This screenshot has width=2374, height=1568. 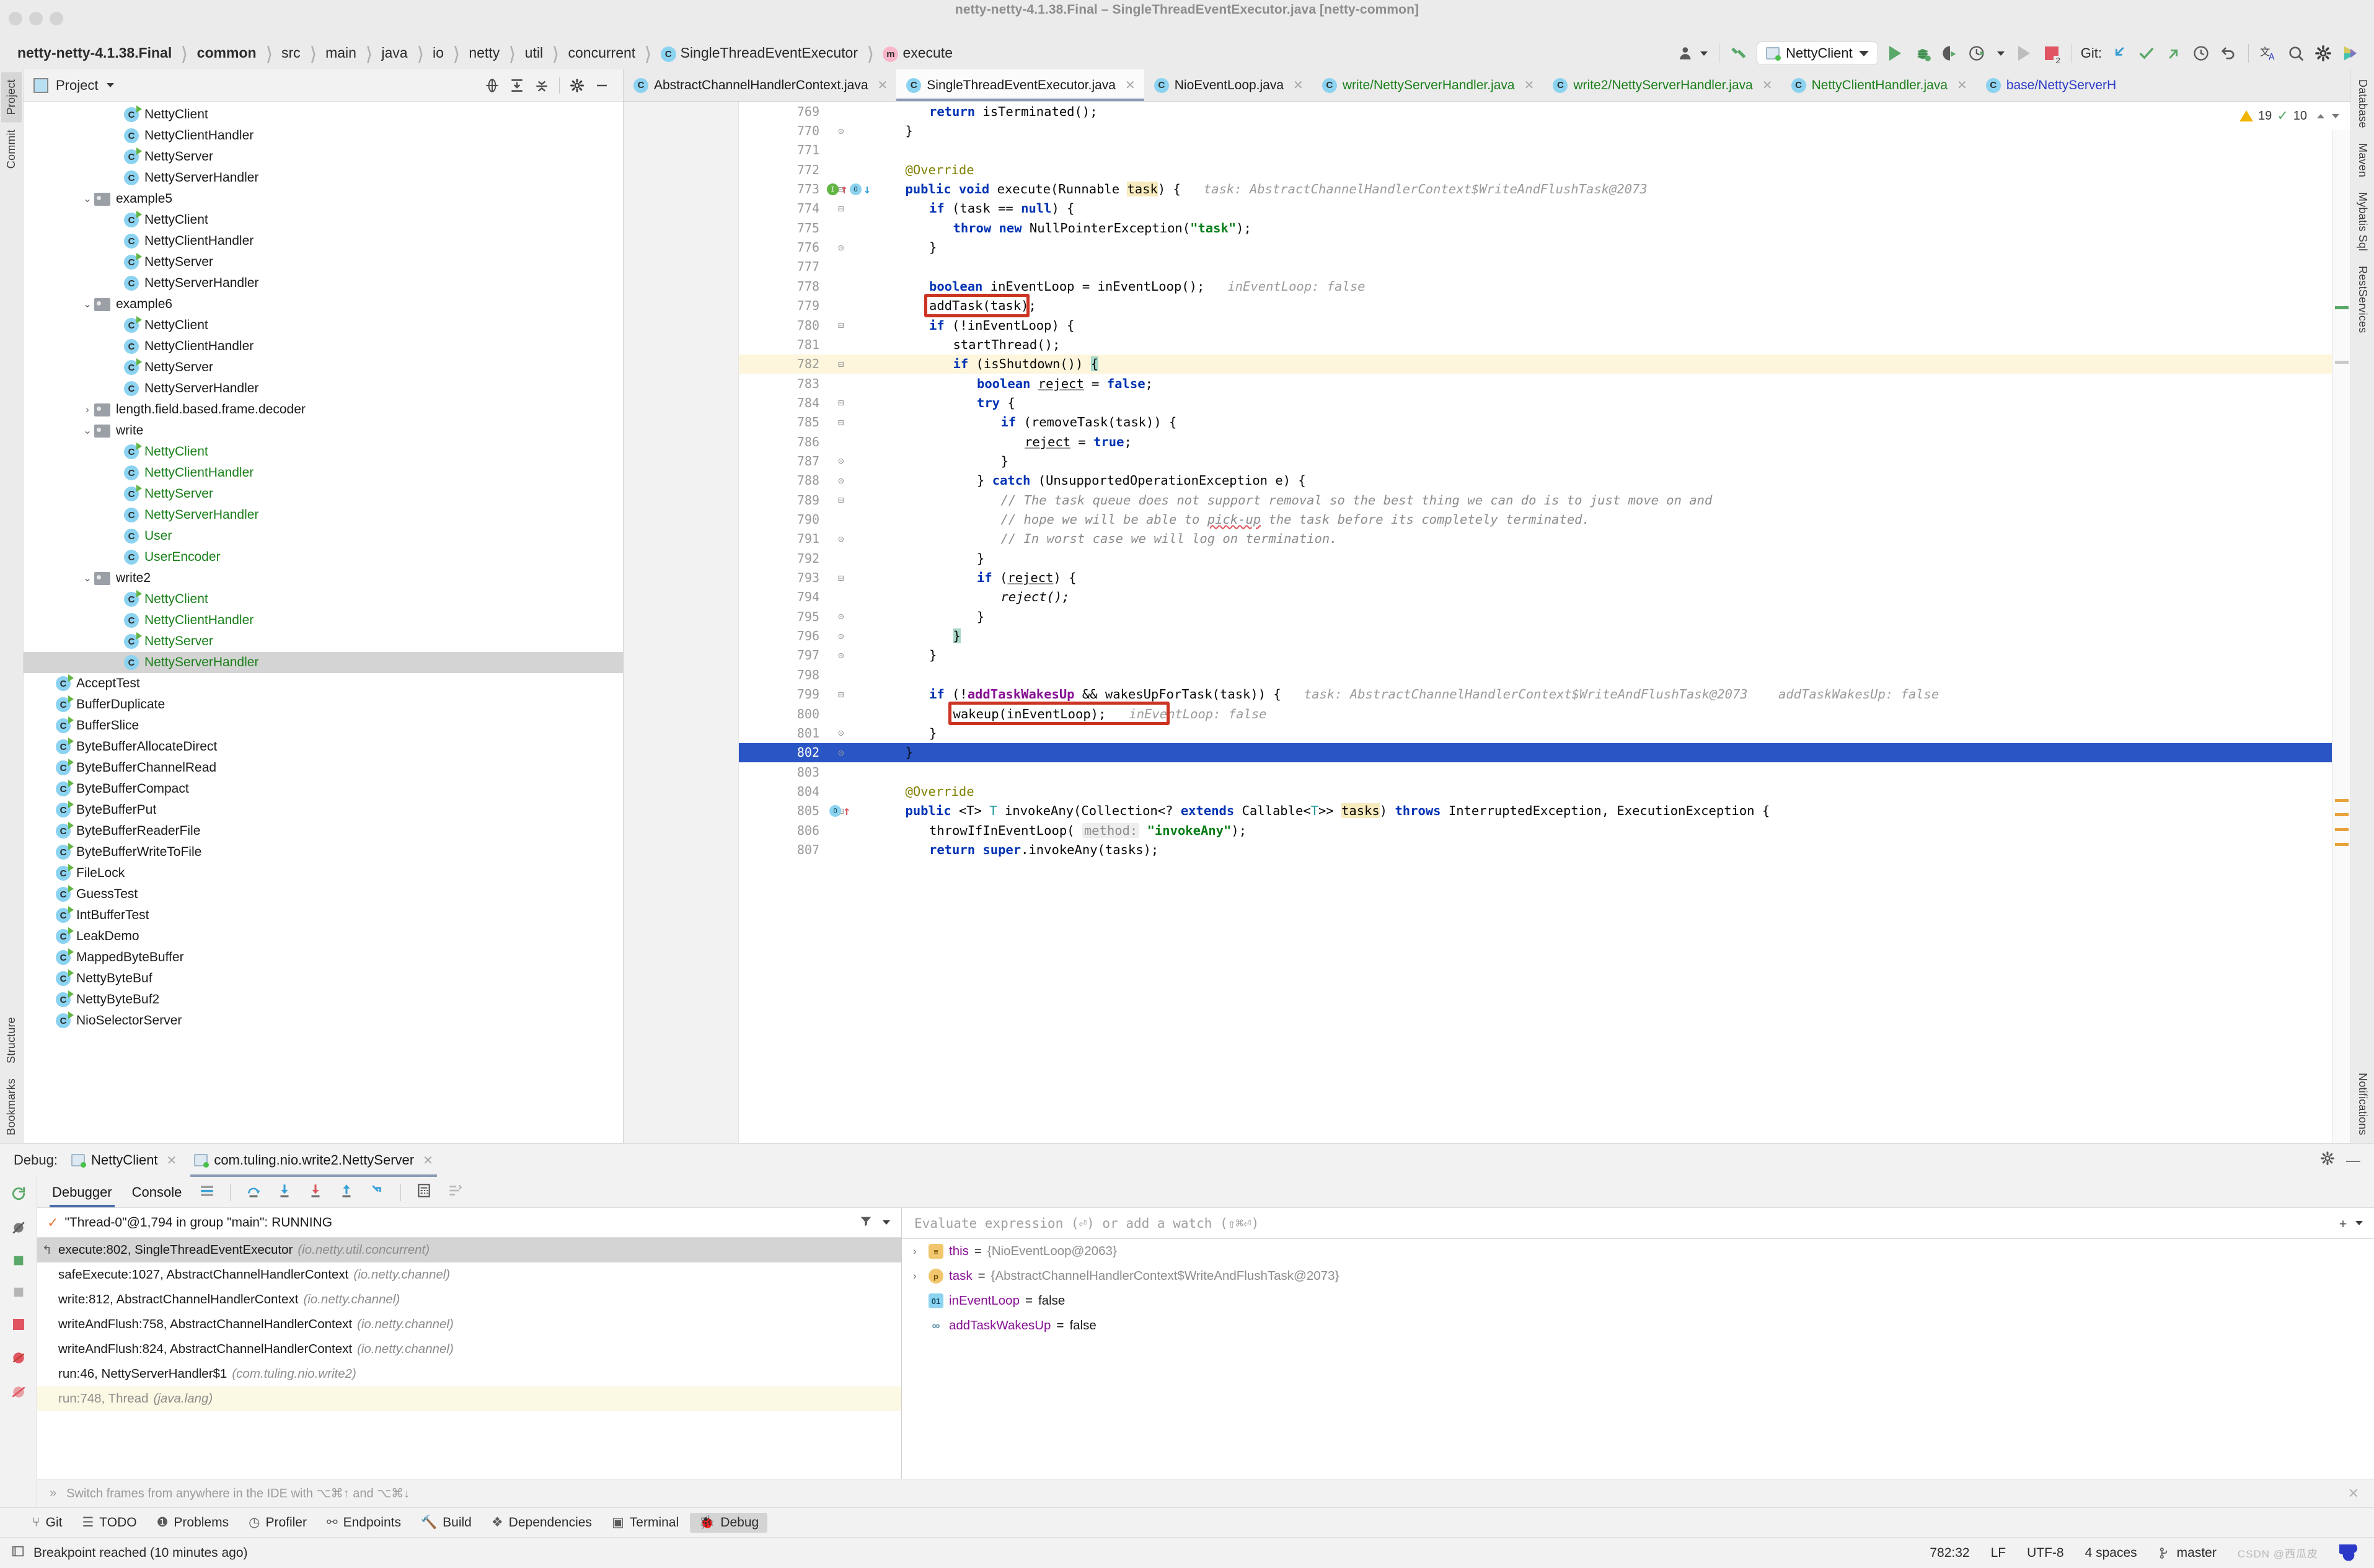 What do you see at coordinates (284, 1192) in the screenshot?
I see `step-into-icon` at bounding box center [284, 1192].